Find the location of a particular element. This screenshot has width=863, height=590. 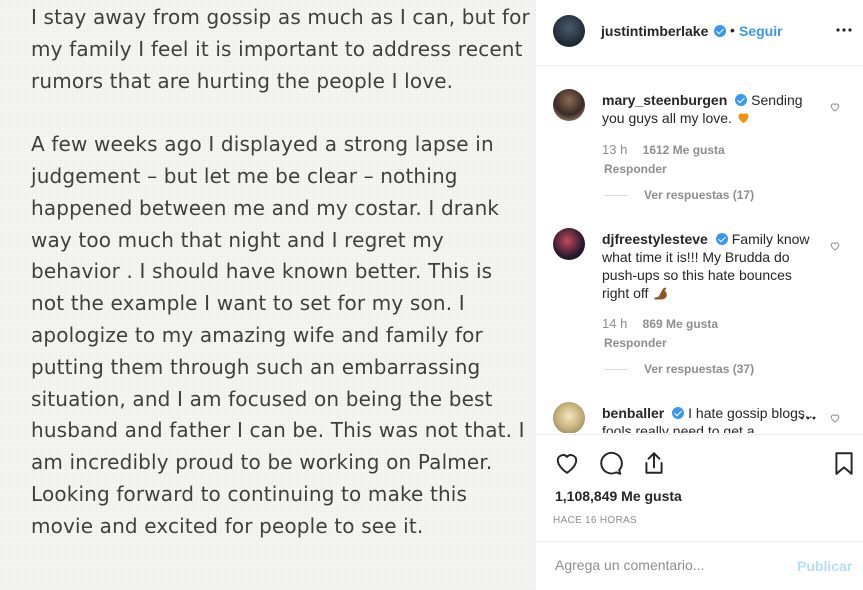

author-username: justintimberlake is located at coordinates (654, 31).